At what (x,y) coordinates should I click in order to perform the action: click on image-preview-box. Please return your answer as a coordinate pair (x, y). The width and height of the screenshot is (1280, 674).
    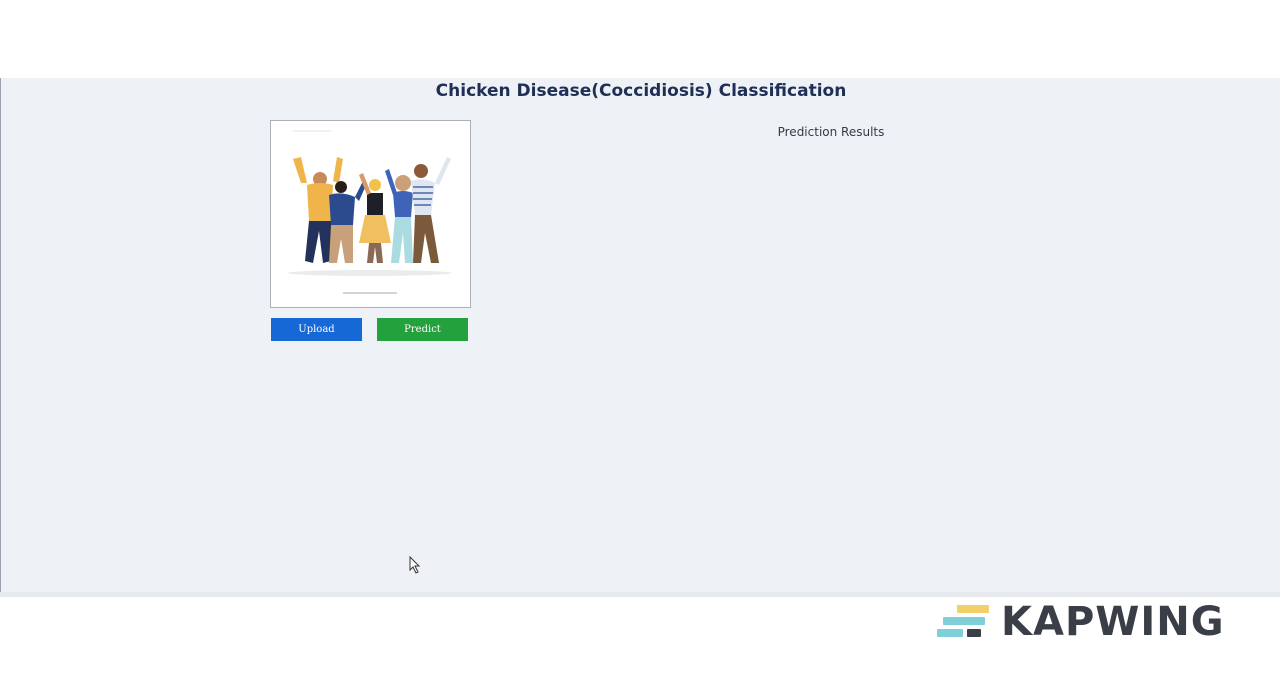
    Looking at the image, I should click on (370, 214).